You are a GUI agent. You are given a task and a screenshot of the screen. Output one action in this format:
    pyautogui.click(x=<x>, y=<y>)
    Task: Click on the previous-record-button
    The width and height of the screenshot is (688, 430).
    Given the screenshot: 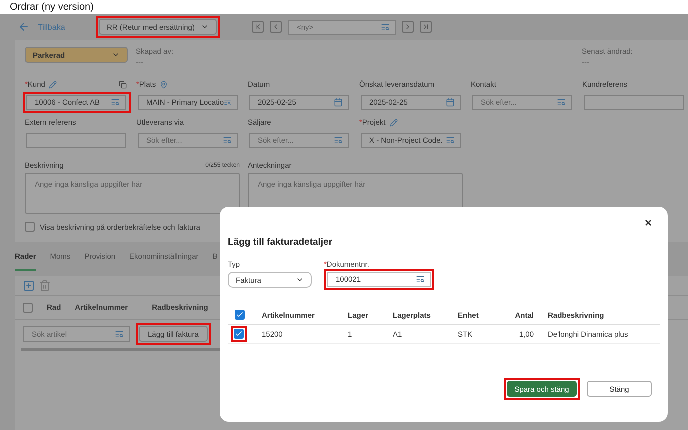 What is the action you would take?
    pyautogui.click(x=276, y=27)
    